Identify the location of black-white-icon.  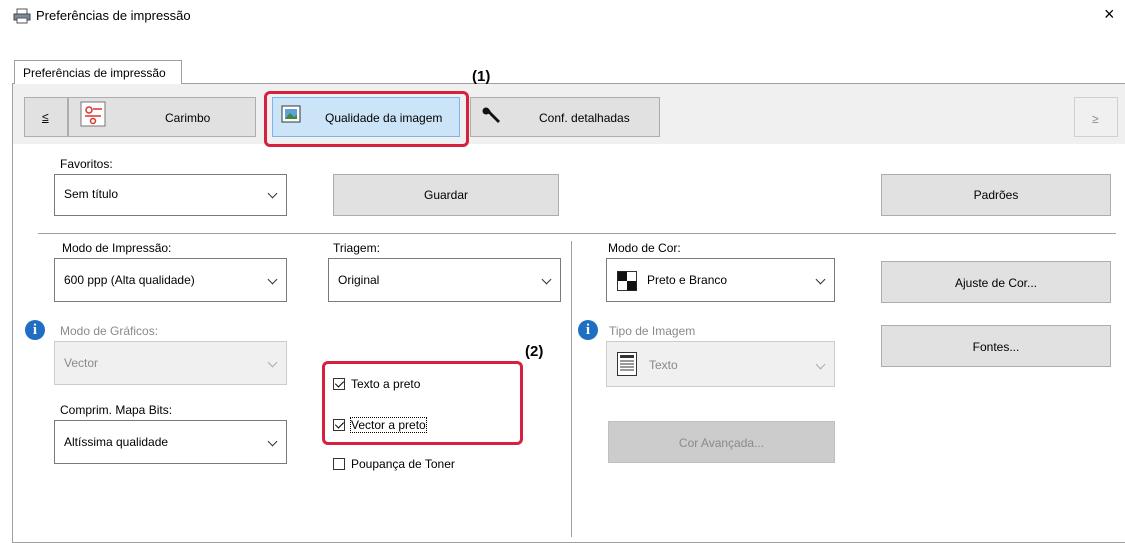
(627, 281).